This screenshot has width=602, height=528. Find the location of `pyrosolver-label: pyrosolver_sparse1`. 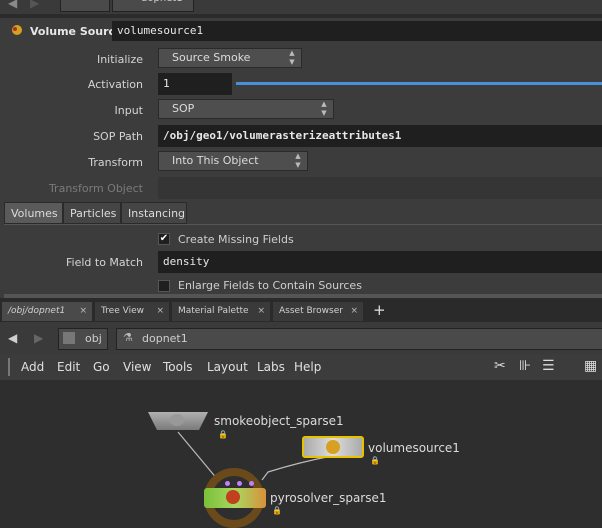

pyrosolver-label: pyrosolver_sparse1 is located at coordinates (328, 498).